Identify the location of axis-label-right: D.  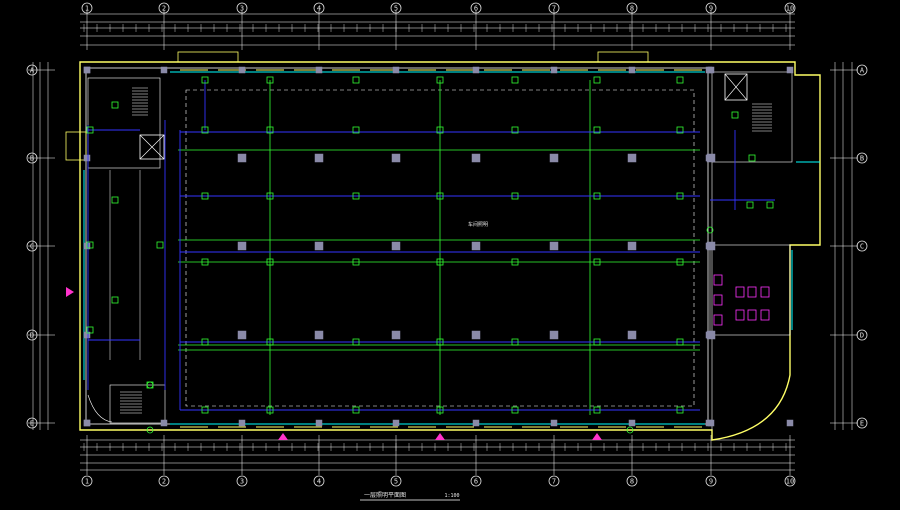
(862, 336).